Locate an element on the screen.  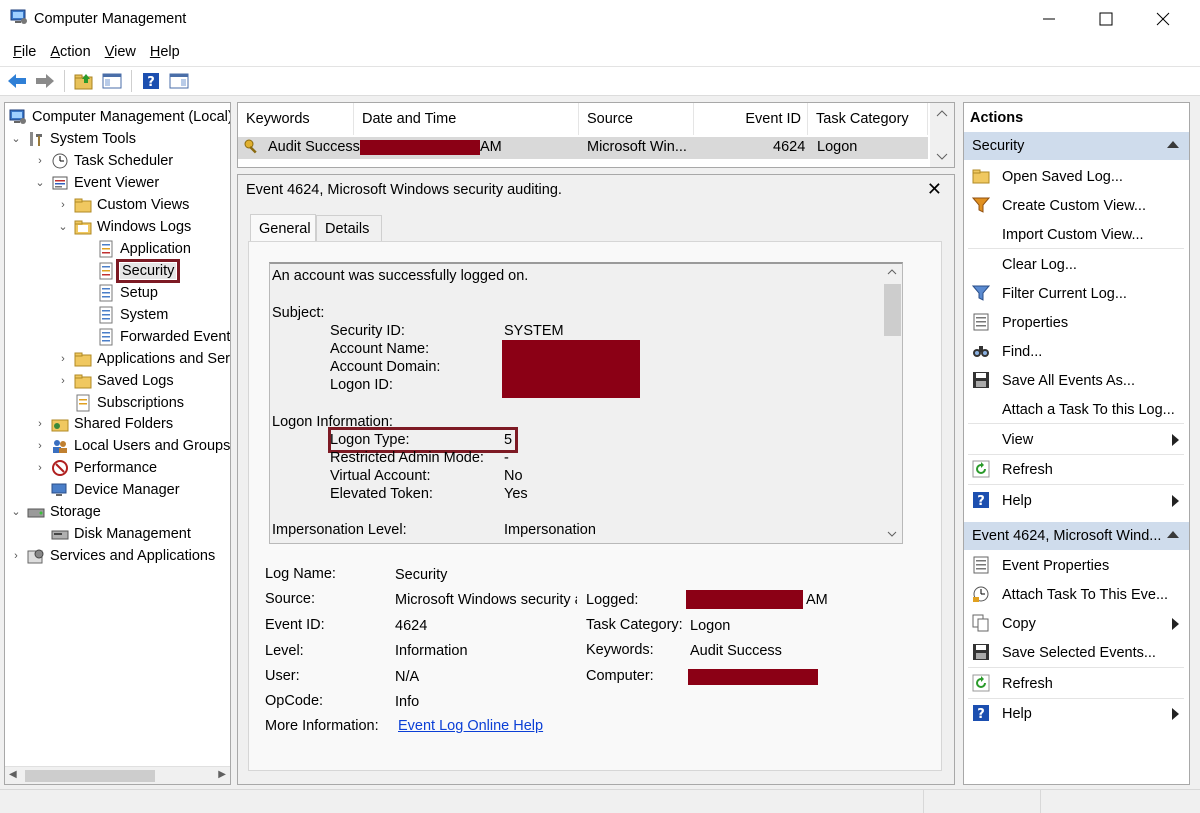
column-header-task-category: Task Category is located at coordinates (868, 119).